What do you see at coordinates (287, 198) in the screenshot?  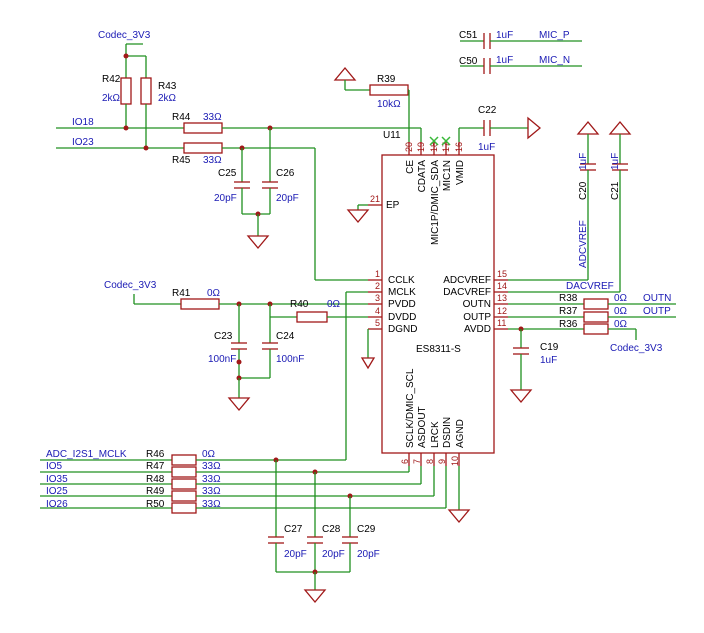 I see `val-c26: 20pF` at bounding box center [287, 198].